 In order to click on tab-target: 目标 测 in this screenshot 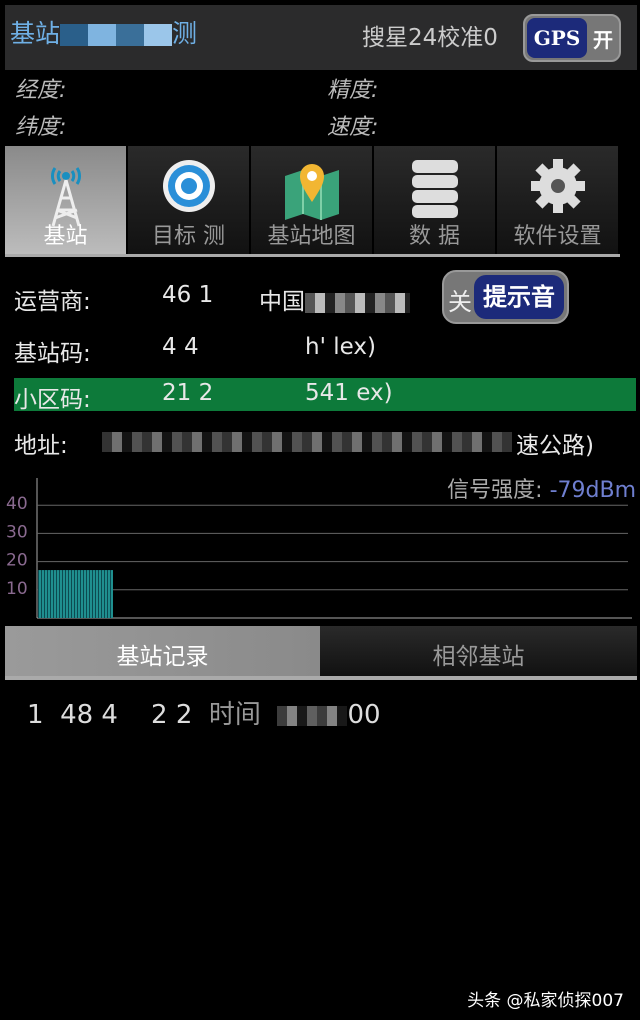, I will do `click(189, 201)`.